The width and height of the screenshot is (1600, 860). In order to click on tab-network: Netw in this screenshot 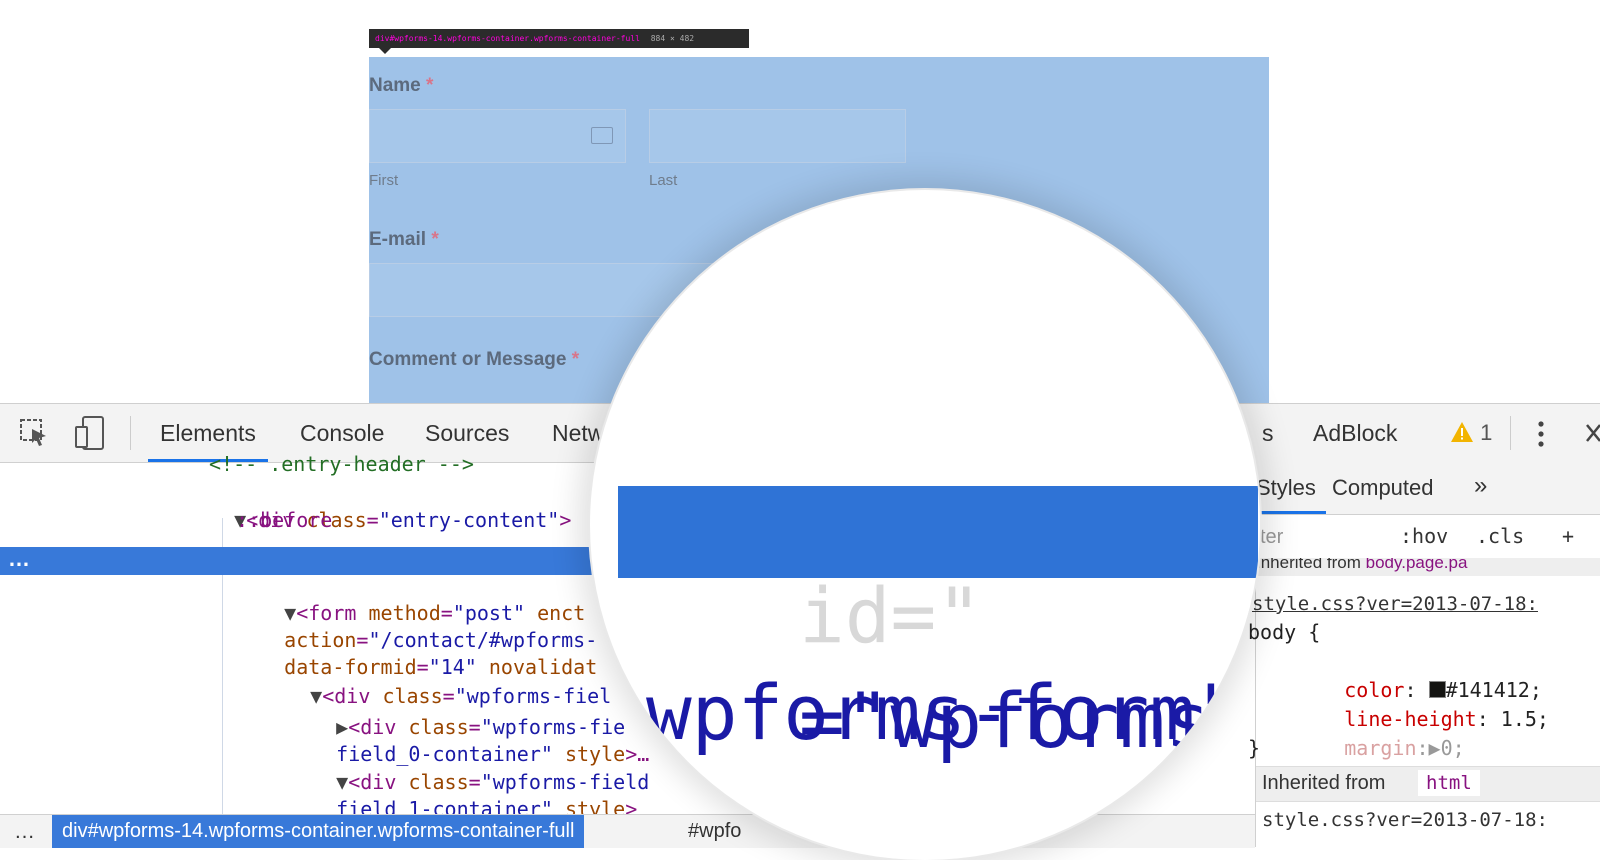, I will do `click(578, 433)`.